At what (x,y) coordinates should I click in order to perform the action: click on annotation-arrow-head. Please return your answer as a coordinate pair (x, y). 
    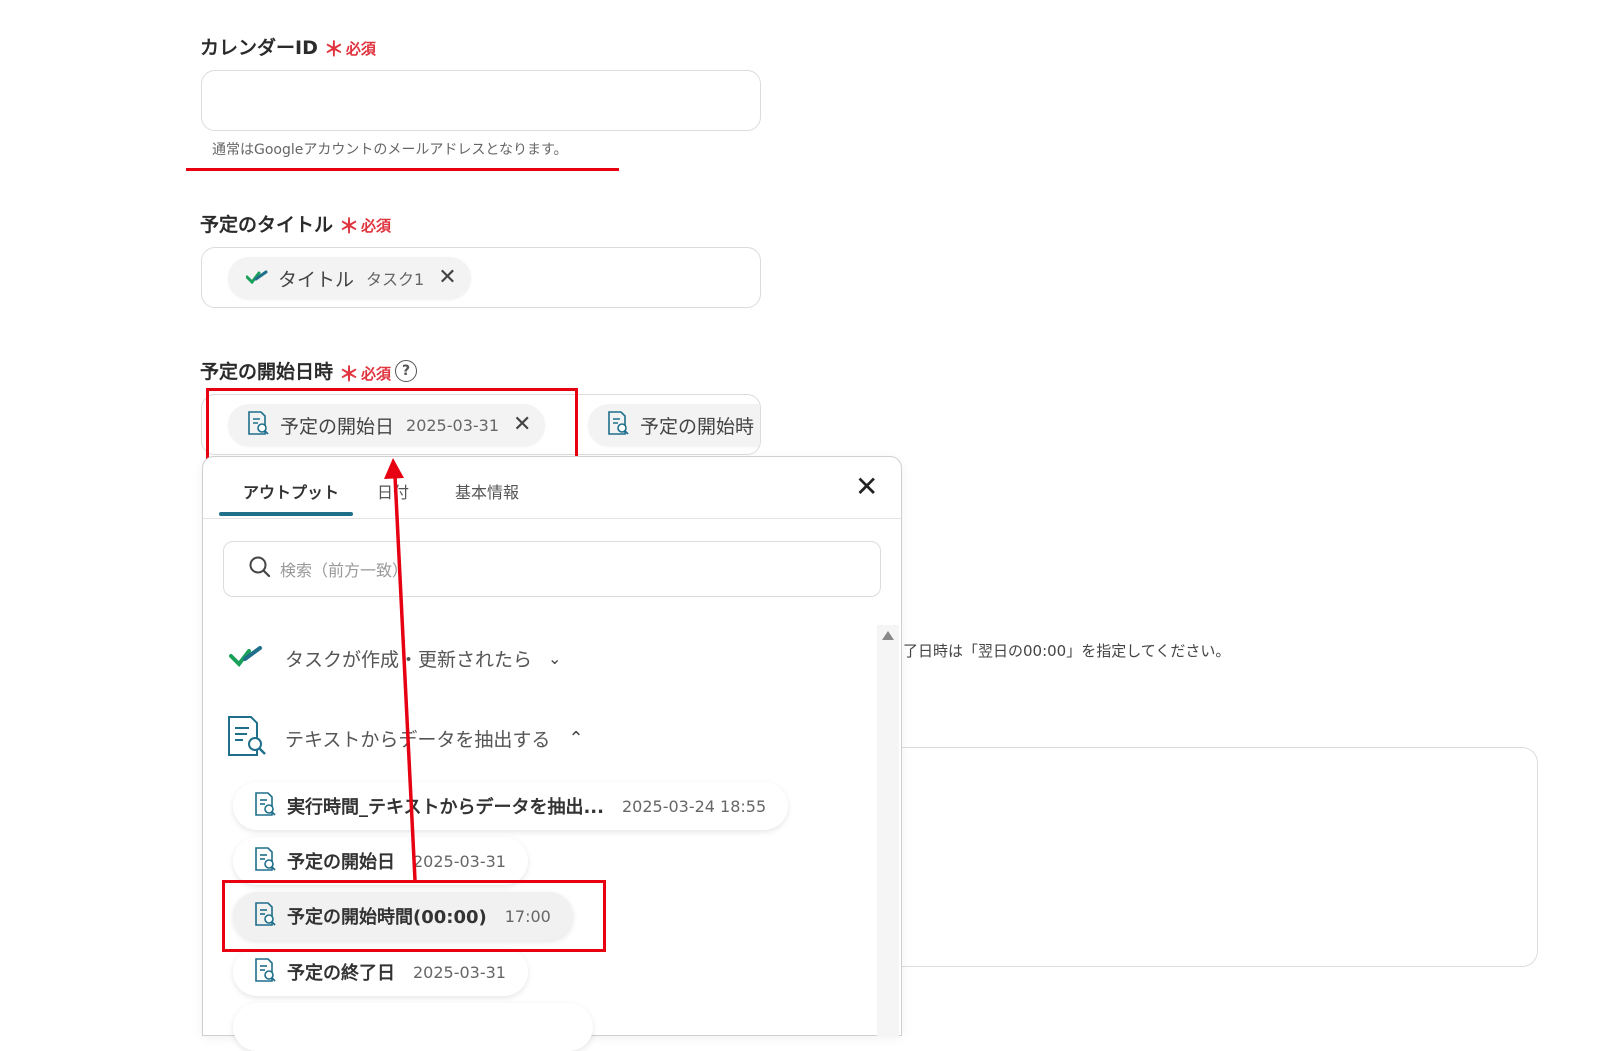
    Looking at the image, I should click on (394, 468).